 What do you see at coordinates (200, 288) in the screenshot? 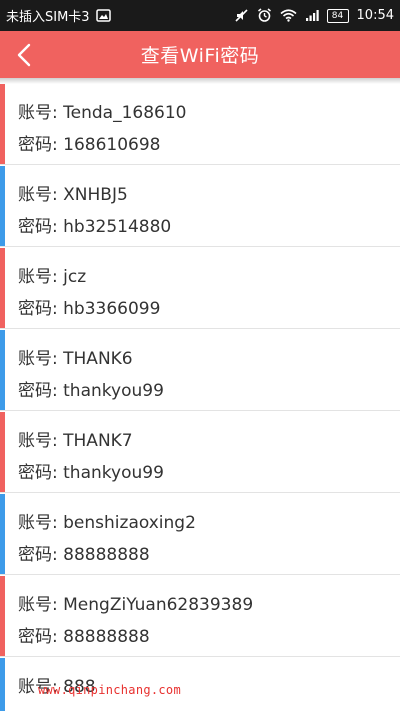
I see `wifi-list-item: 账号: jcz 密码: hb3366099` at bounding box center [200, 288].